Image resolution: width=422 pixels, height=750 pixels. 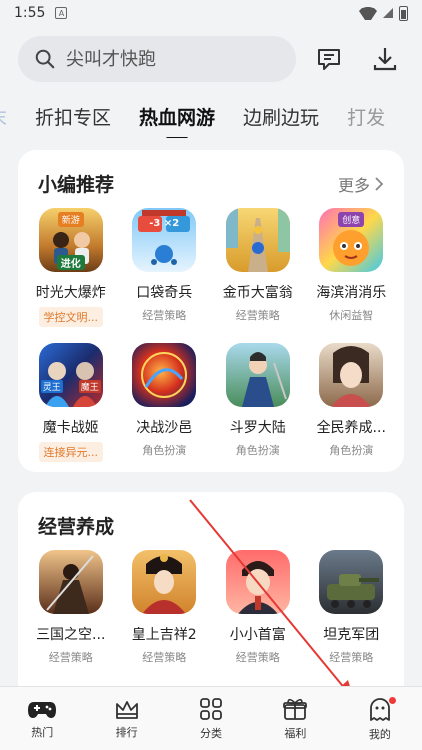 What do you see at coordinates (351, 635) in the screenshot?
I see `game-name: 坦克军团` at bounding box center [351, 635].